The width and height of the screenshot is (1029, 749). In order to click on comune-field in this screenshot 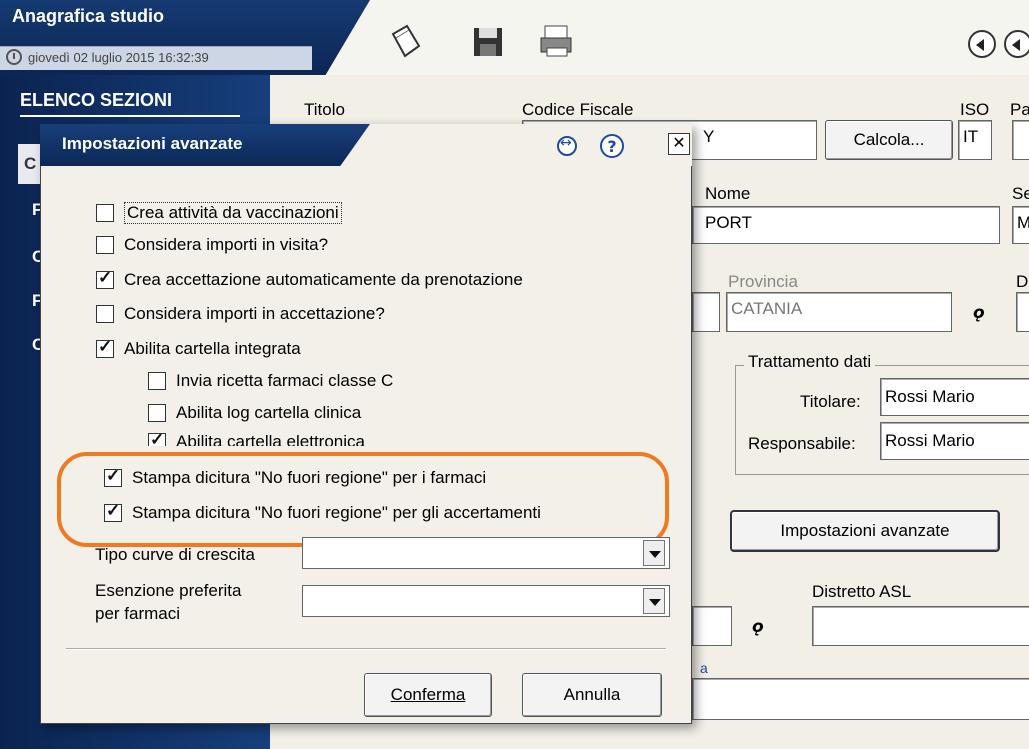, I will do `click(706, 312)`.